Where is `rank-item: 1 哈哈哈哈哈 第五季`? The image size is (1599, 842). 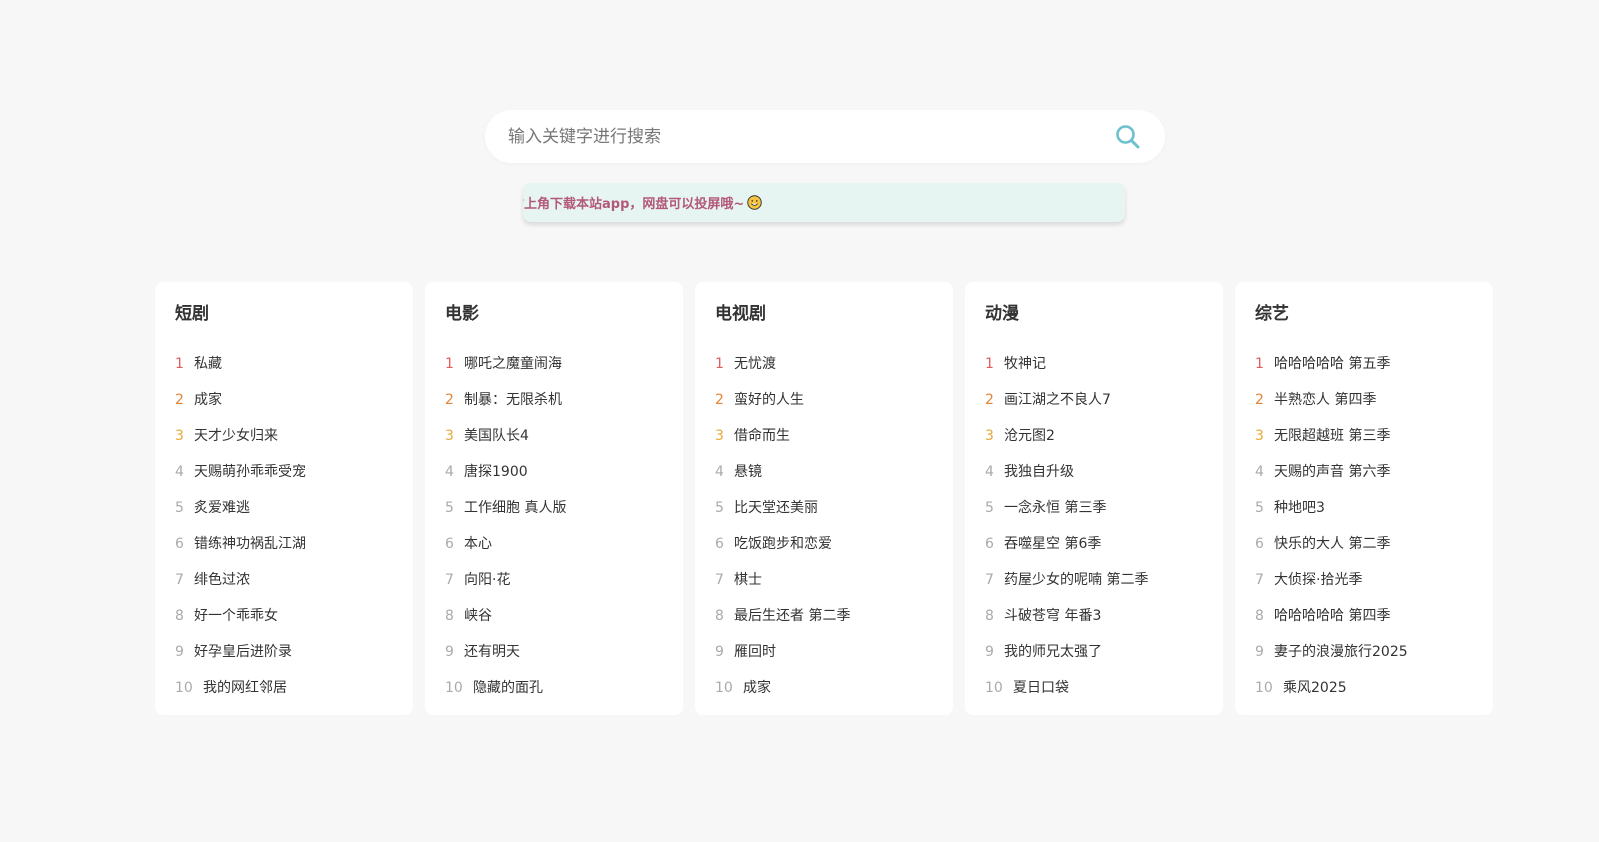
rank-item: 1 哈哈哈哈哈 第五季 is located at coordinates (1374, 364).